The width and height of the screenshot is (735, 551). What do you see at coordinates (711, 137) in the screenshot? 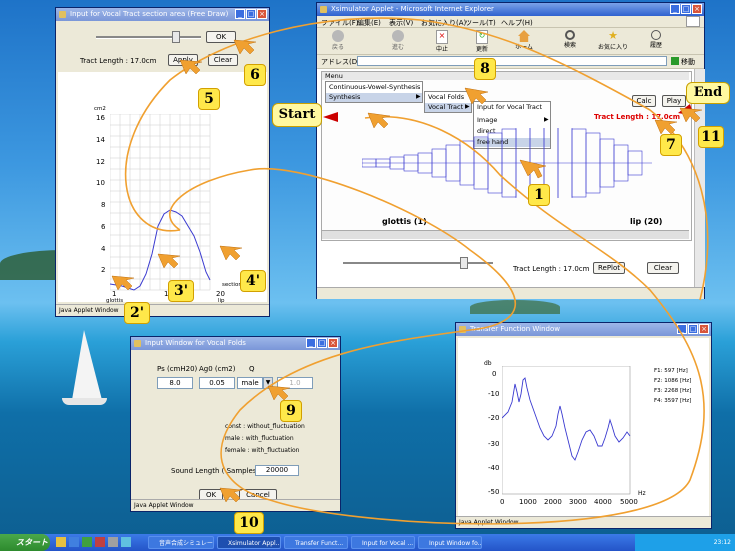
I see `step-11: 11` at bounding box center [711, 137].